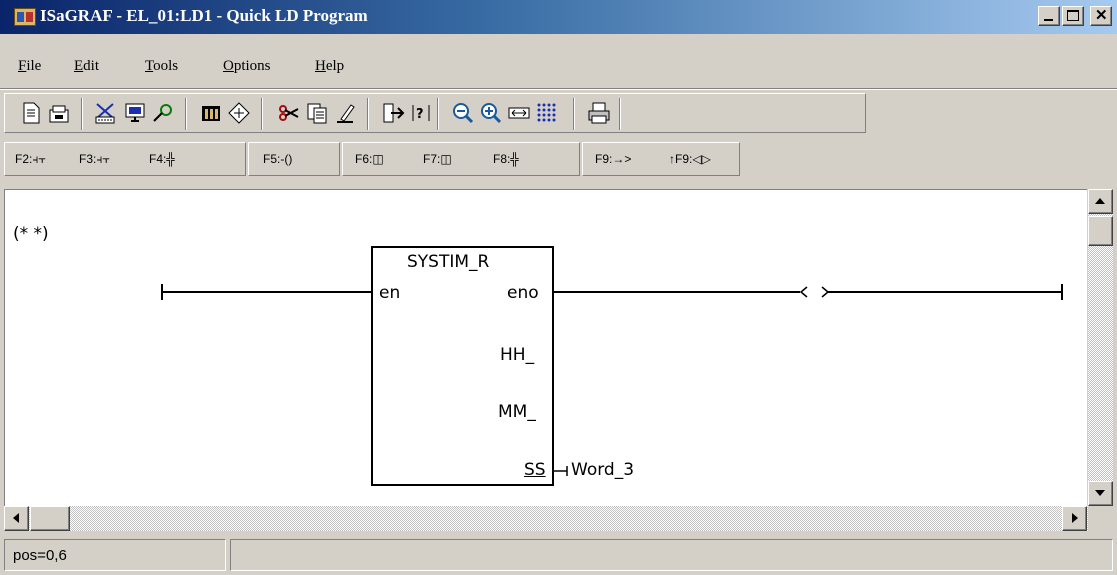 The height and width of the screenshot is (575, 1117). I want to click on variables-icon, so click(239, 113).